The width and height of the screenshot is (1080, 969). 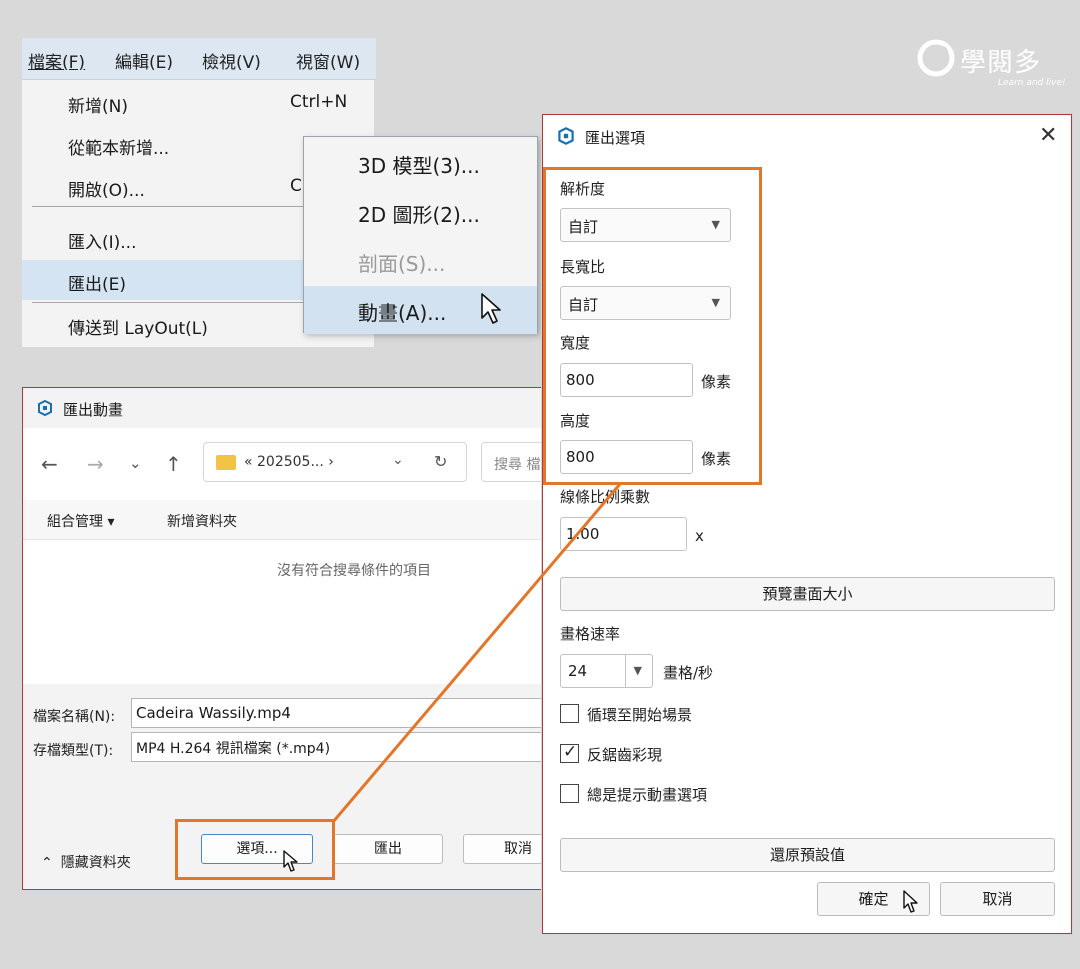 I want to click on menu-window: 視窗(W), so click(x=328, y=60).